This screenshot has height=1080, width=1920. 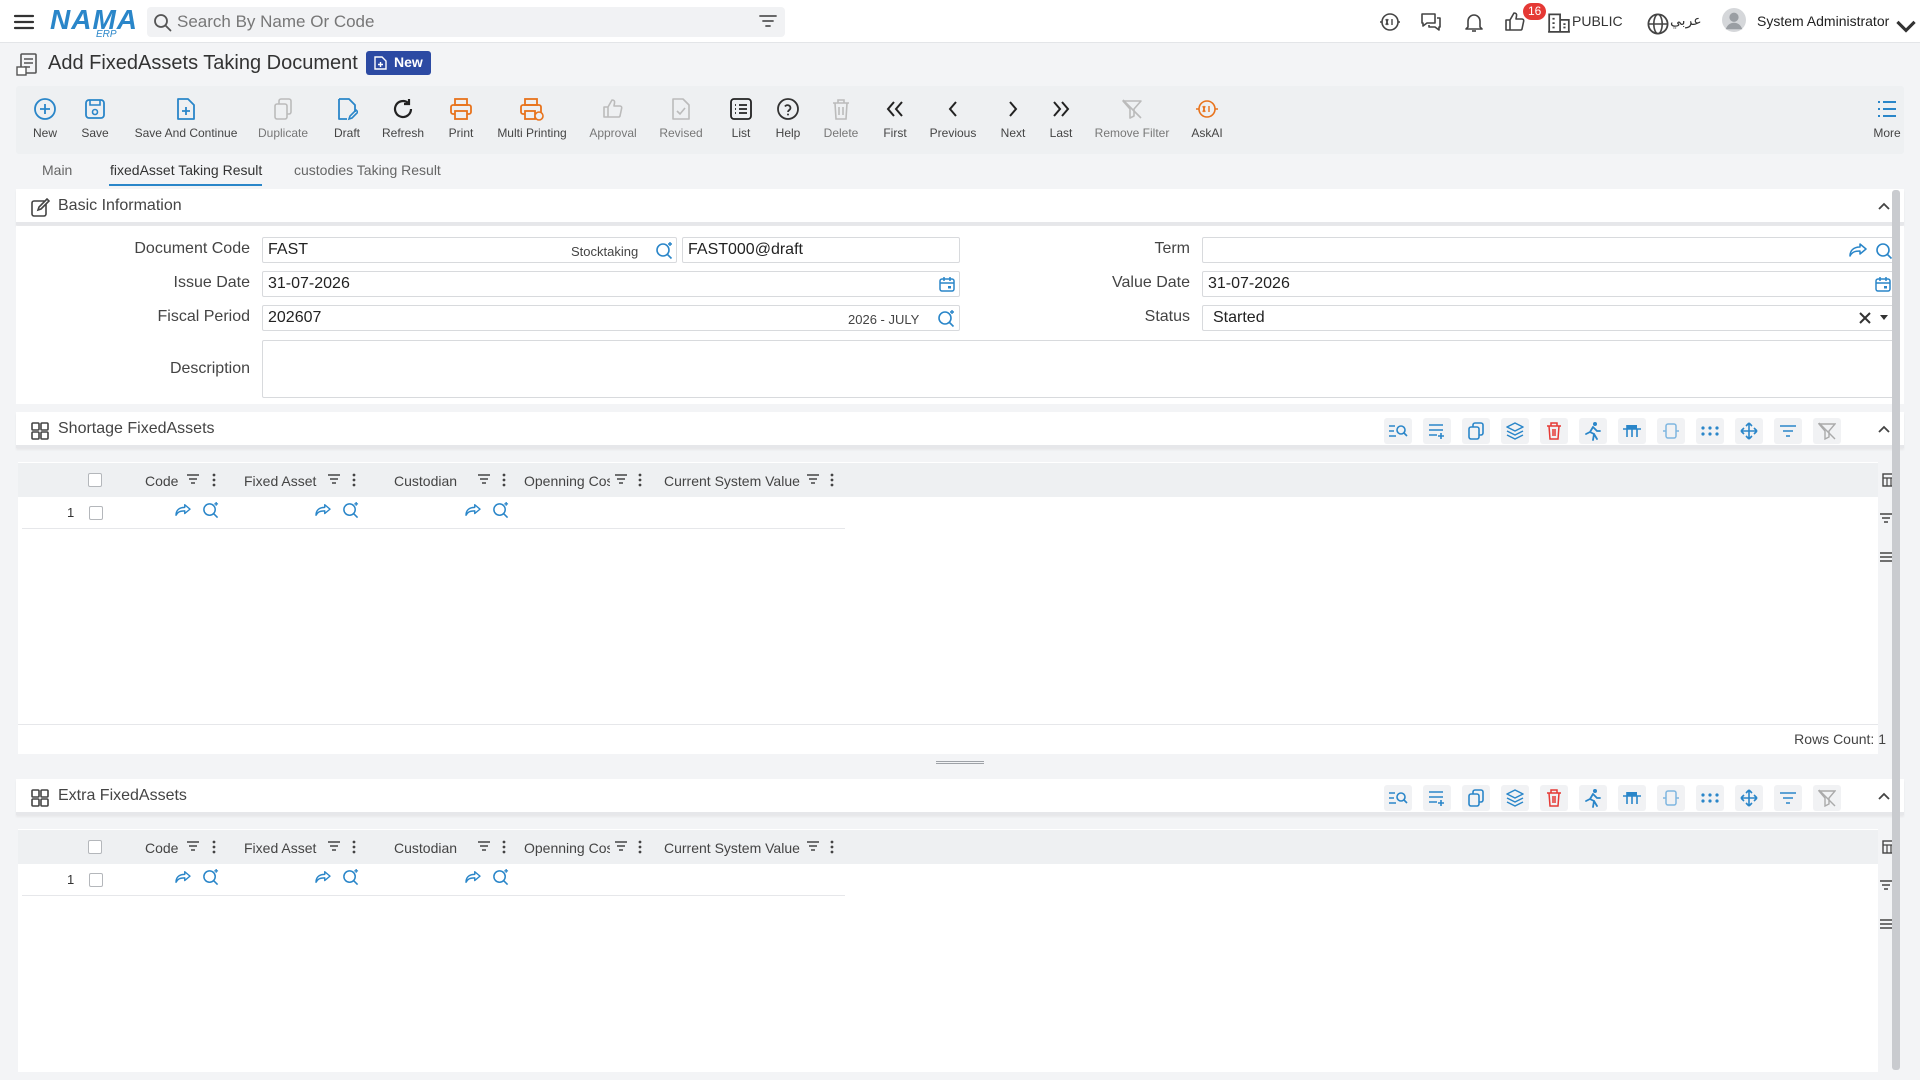 What do you see at coordinates (186, 170) in the screenshot?
I see `tab-fixedasset-taking-result: fixedAsset Taking Result` at bounding box center [186, 170].